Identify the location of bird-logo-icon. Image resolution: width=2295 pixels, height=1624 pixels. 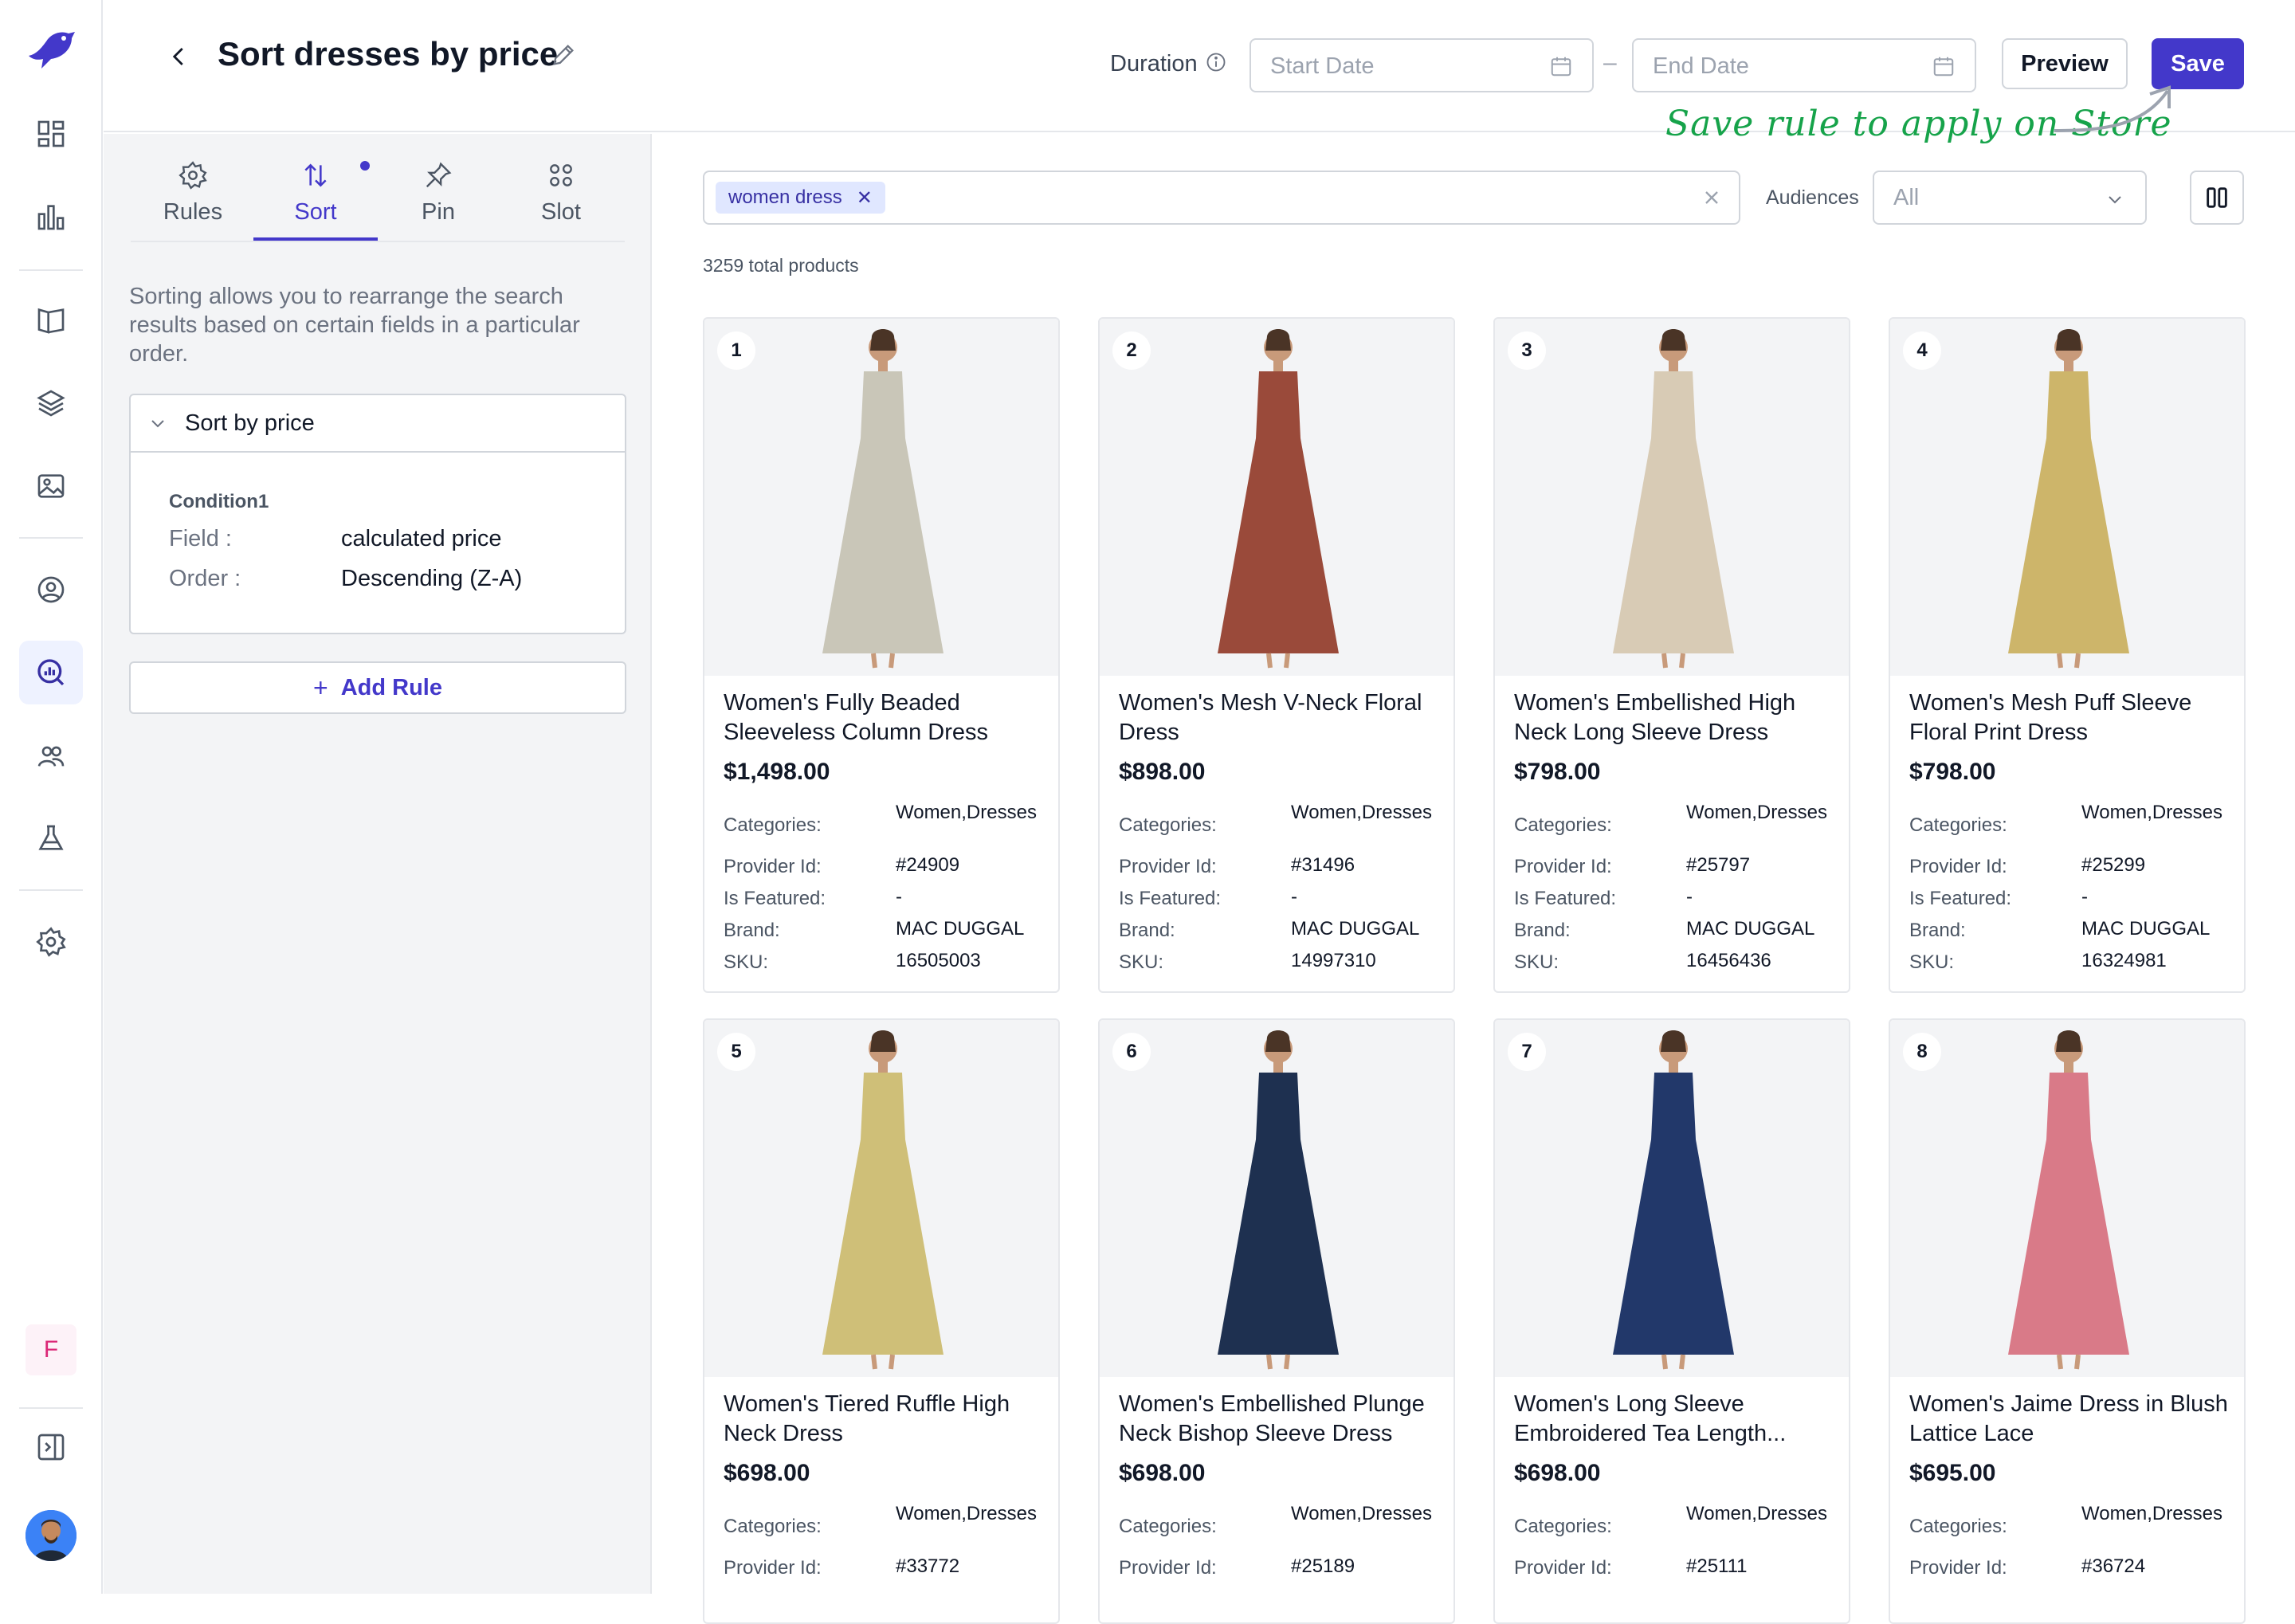
(52, 48).